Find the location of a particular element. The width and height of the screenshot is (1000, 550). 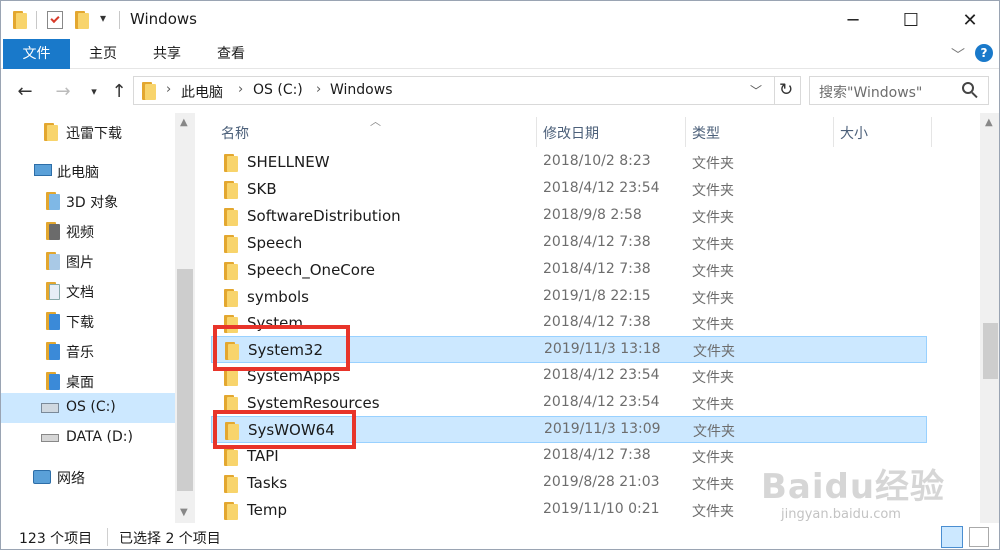

customize-toolbar-icon: ▾ is located at coordinates (103, 18).